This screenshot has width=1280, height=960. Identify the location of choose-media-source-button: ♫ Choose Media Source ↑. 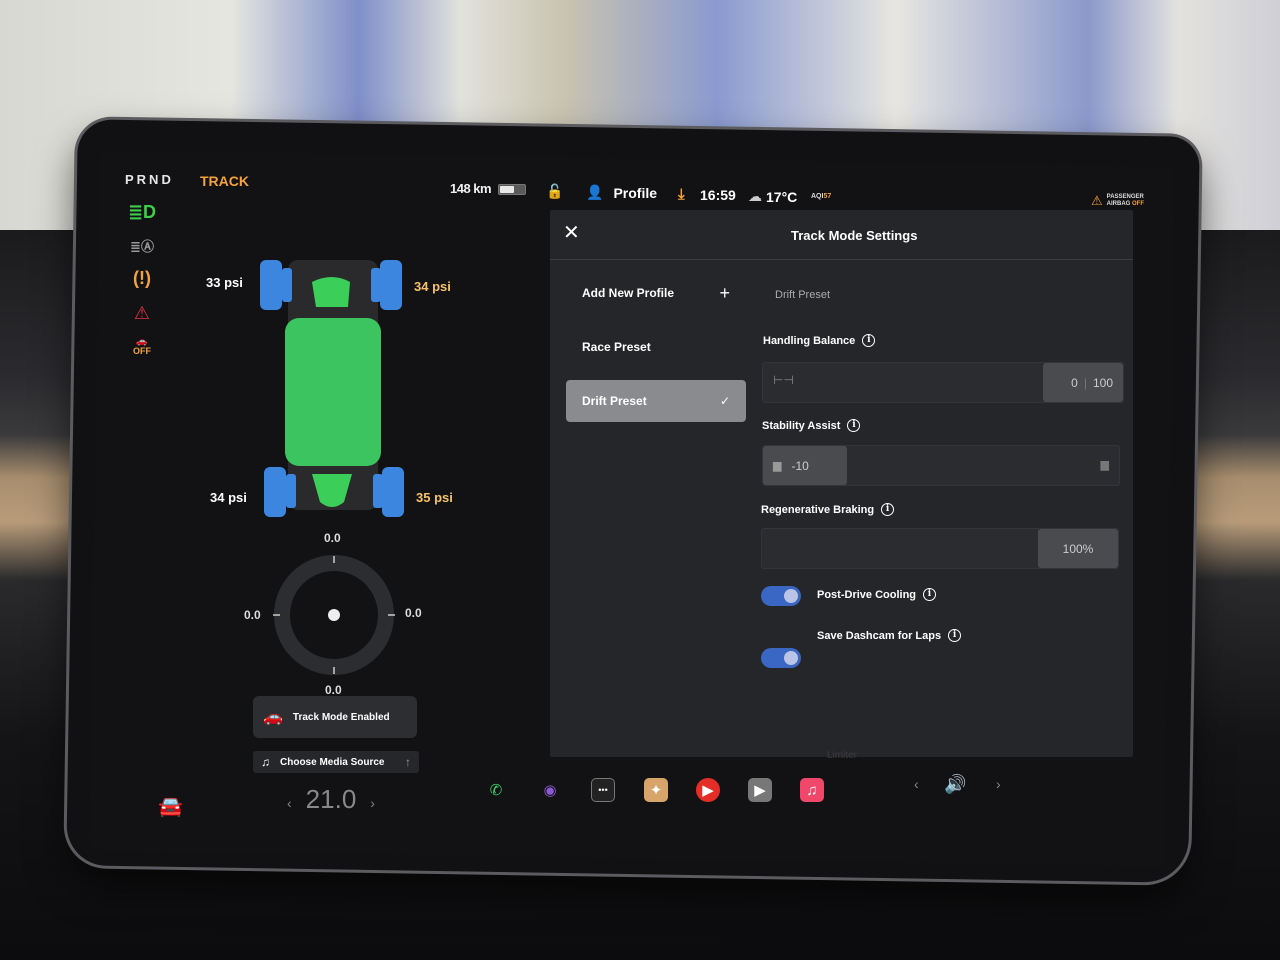
(336, 762).